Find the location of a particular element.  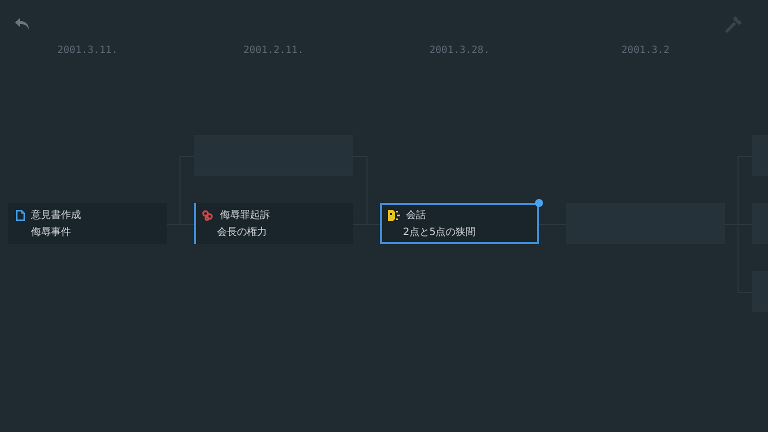

event-card: 侮辱罪起訴 会長の権力 is located at coordinates (273, 223).